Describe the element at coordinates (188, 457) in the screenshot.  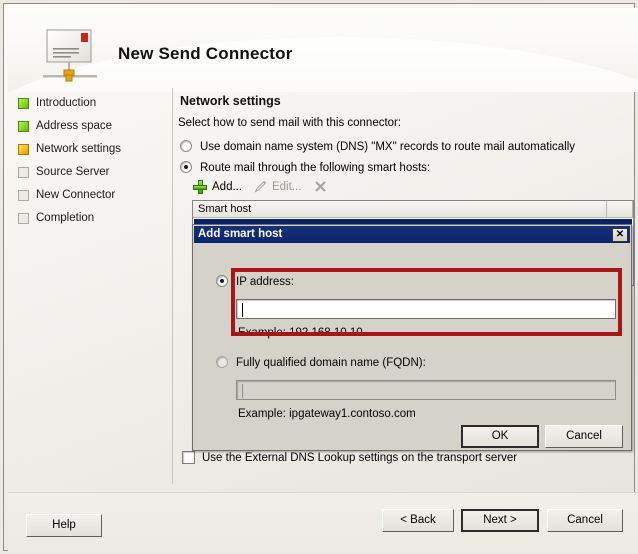
I see `checkbox-indicator` at that location.